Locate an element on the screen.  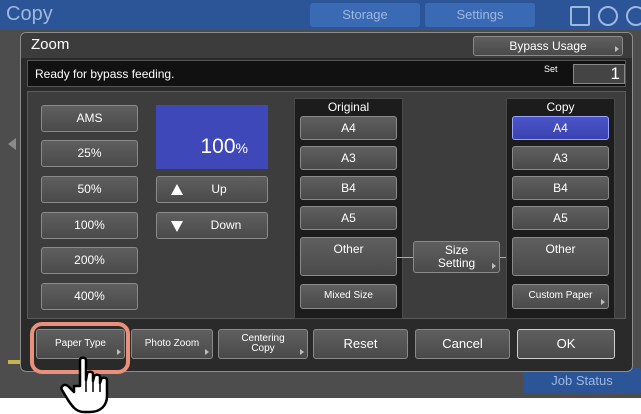
globe-icon is located at coordinates (608, 16).